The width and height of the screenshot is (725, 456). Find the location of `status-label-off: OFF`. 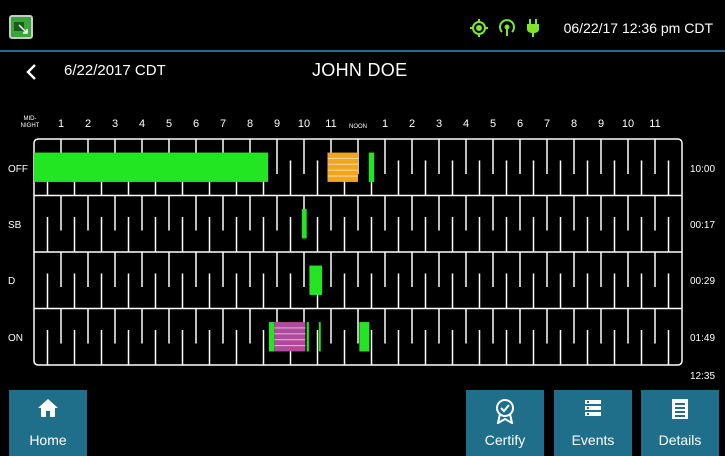

status-label-off: OFF is located at coordinates (18, 169).